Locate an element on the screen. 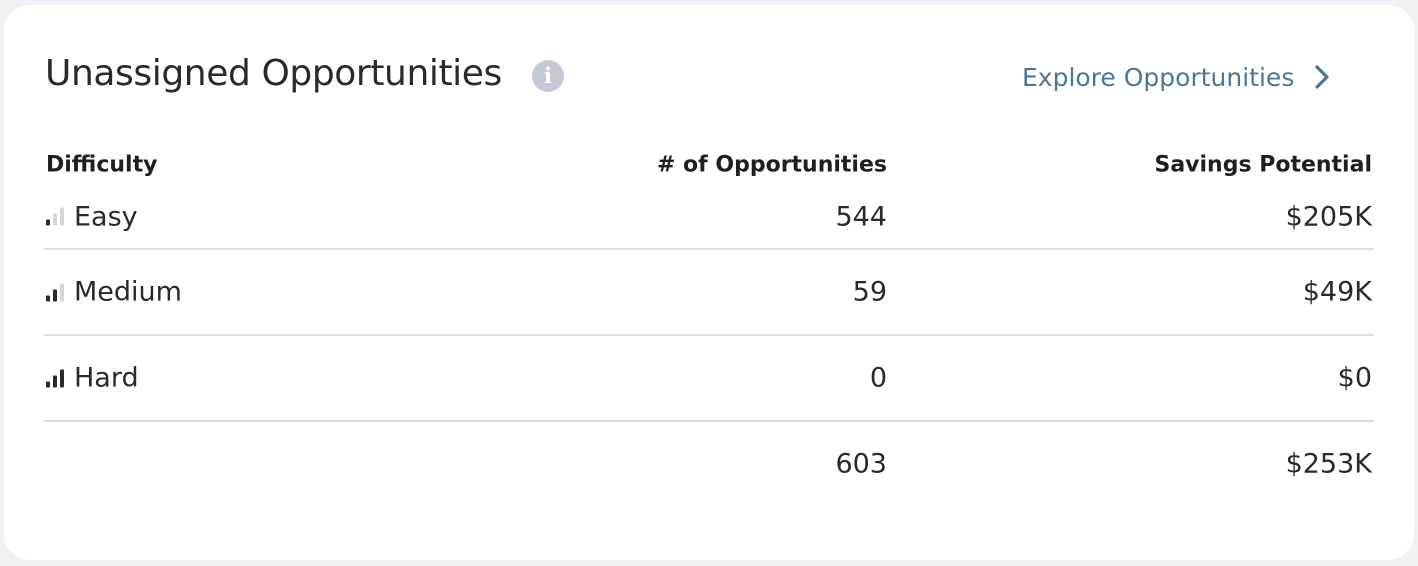  info-icon: i is located at coordinates (548, 76).